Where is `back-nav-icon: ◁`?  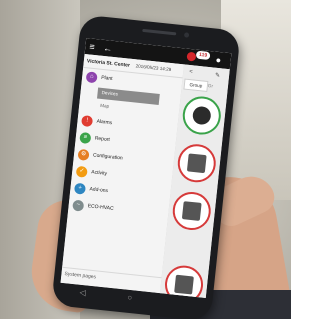
back-nav-icon: ◁ is located at coordinates (82, 293).